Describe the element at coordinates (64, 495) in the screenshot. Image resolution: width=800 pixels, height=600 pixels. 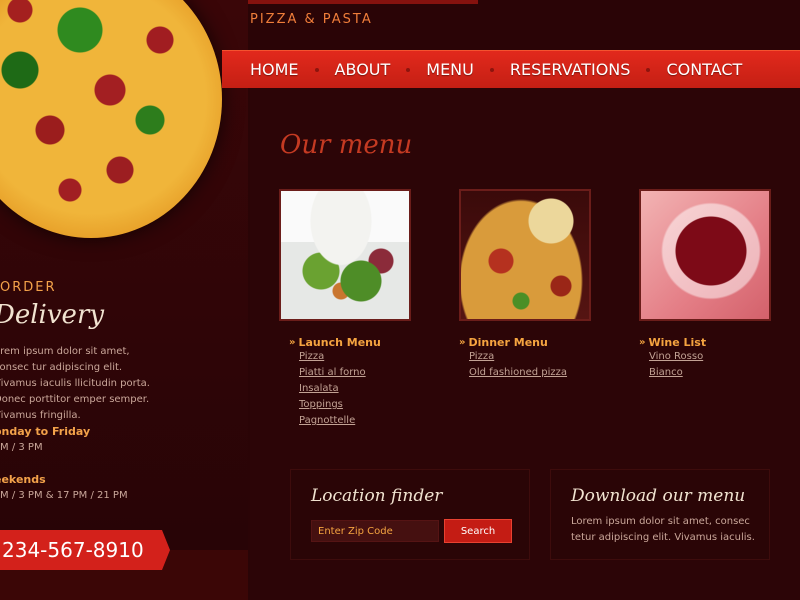
I see `hours-value-weekends: PM / 3 PM & 17 PM / 21 PM` at that location.